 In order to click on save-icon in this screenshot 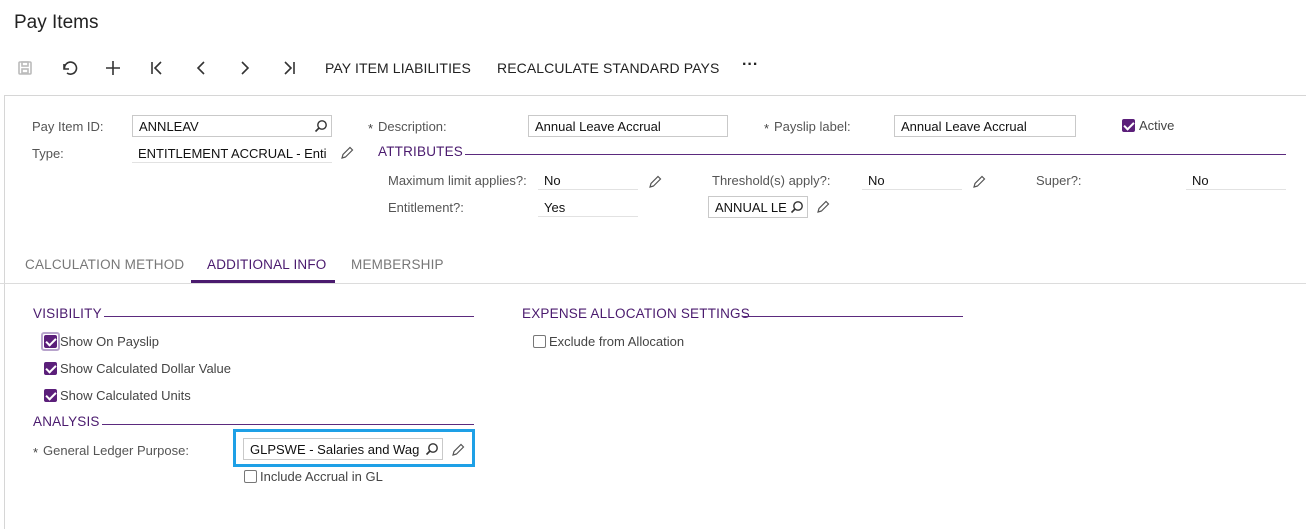, I will do `click(25, 68)`.